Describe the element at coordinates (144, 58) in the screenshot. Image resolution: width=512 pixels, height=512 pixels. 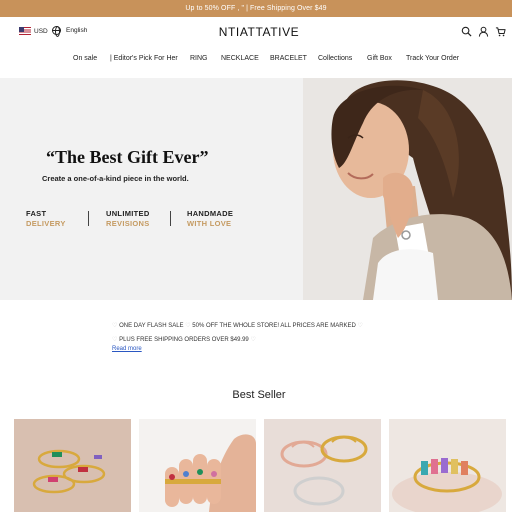
I see `nav-item-editors-pick: | Editor's Pick For Her` at that location.